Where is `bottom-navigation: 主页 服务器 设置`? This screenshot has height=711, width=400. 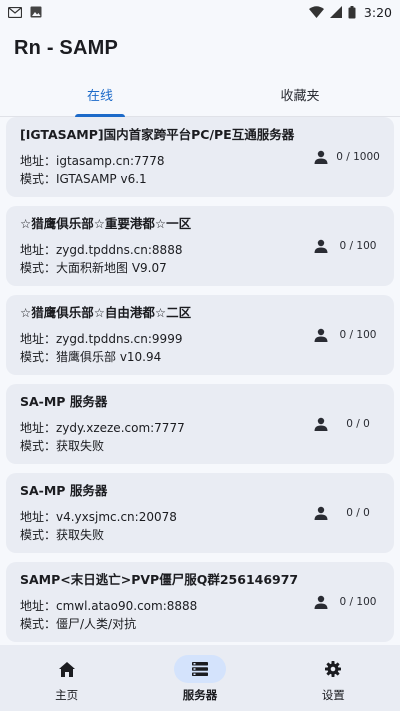 bottom-navigation: 主页 服务器 设置 is located at coordinates (200, 678).